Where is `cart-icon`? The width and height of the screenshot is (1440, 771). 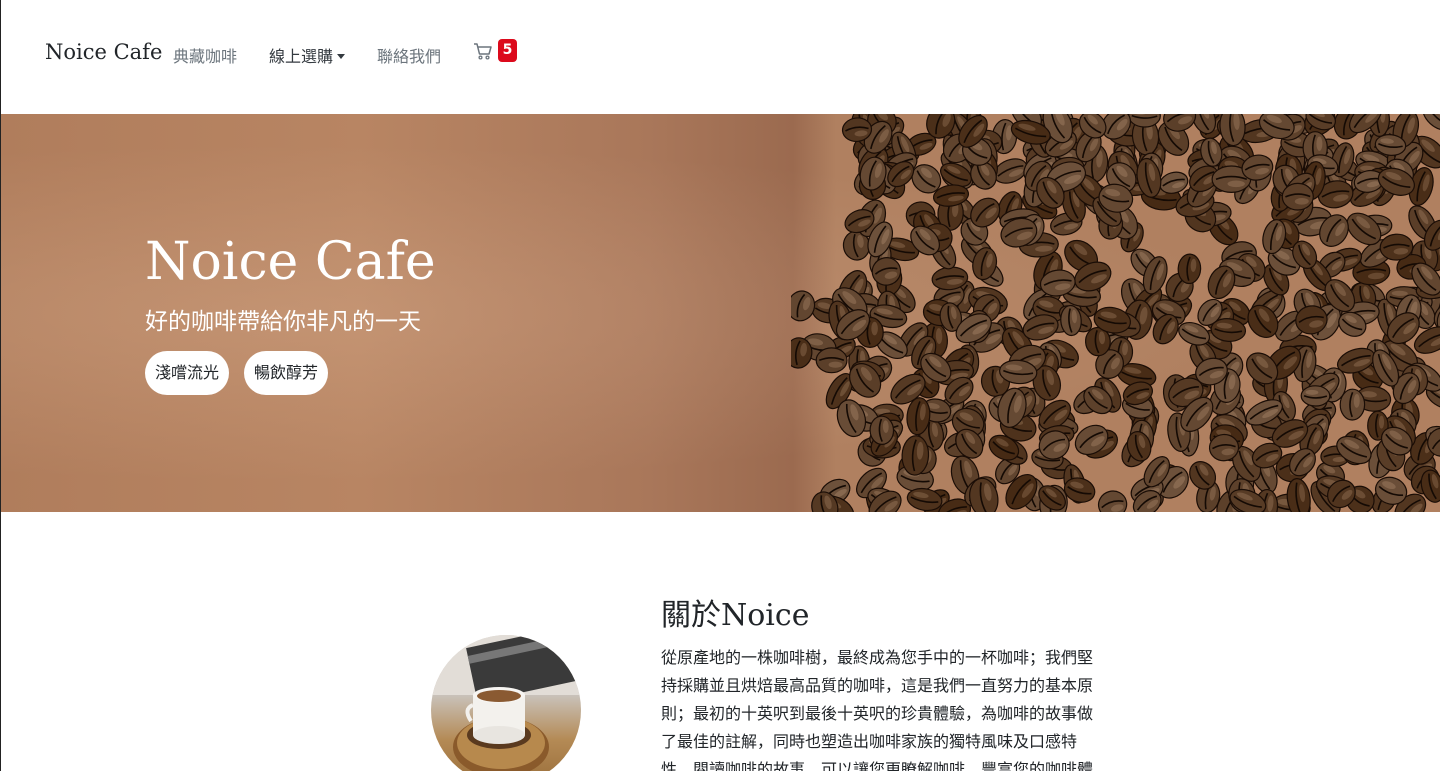 cart-icon is located at coordinates (483, 51).